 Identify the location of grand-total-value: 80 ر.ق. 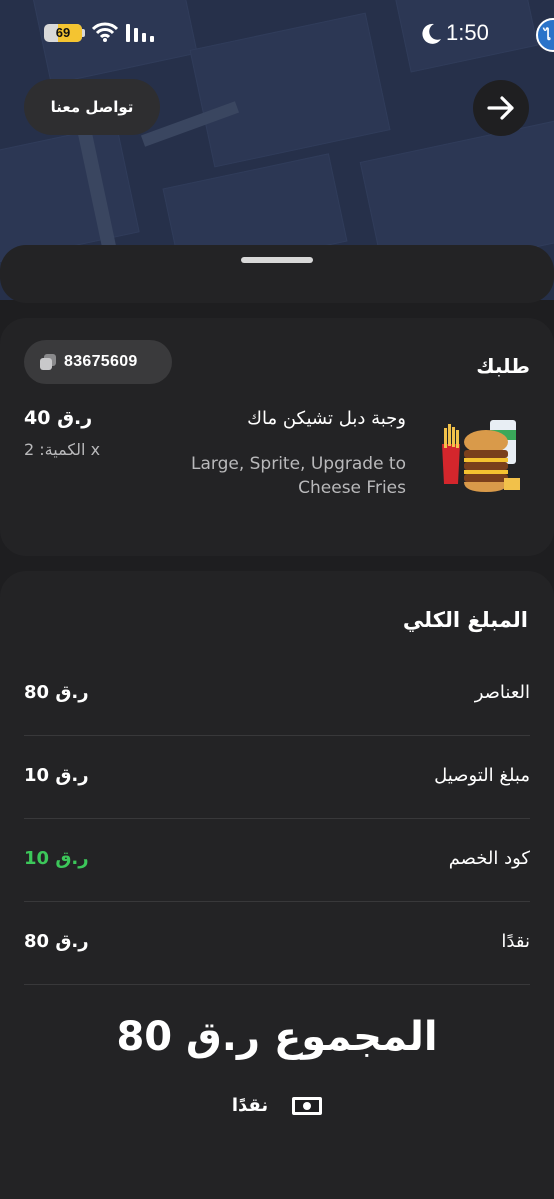
(188, 1037).